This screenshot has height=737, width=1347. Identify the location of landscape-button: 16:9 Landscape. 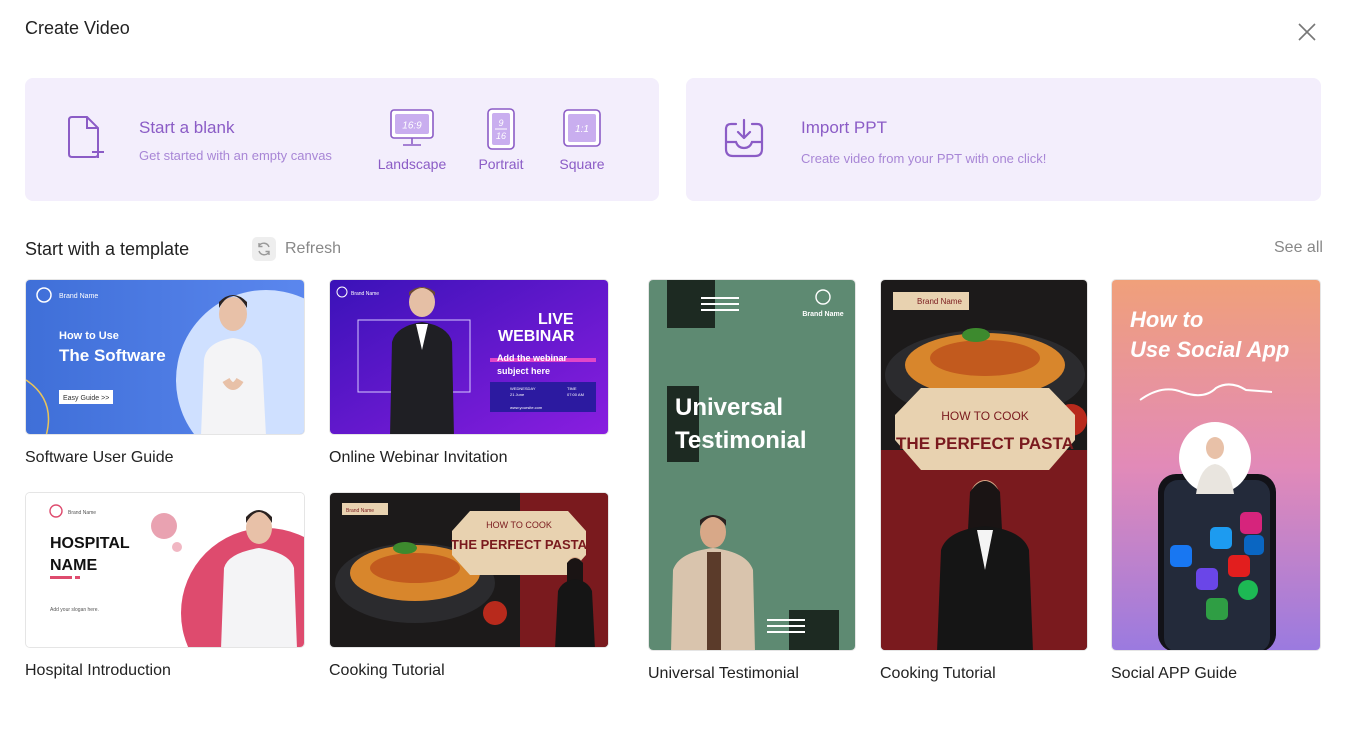
(412, 141).